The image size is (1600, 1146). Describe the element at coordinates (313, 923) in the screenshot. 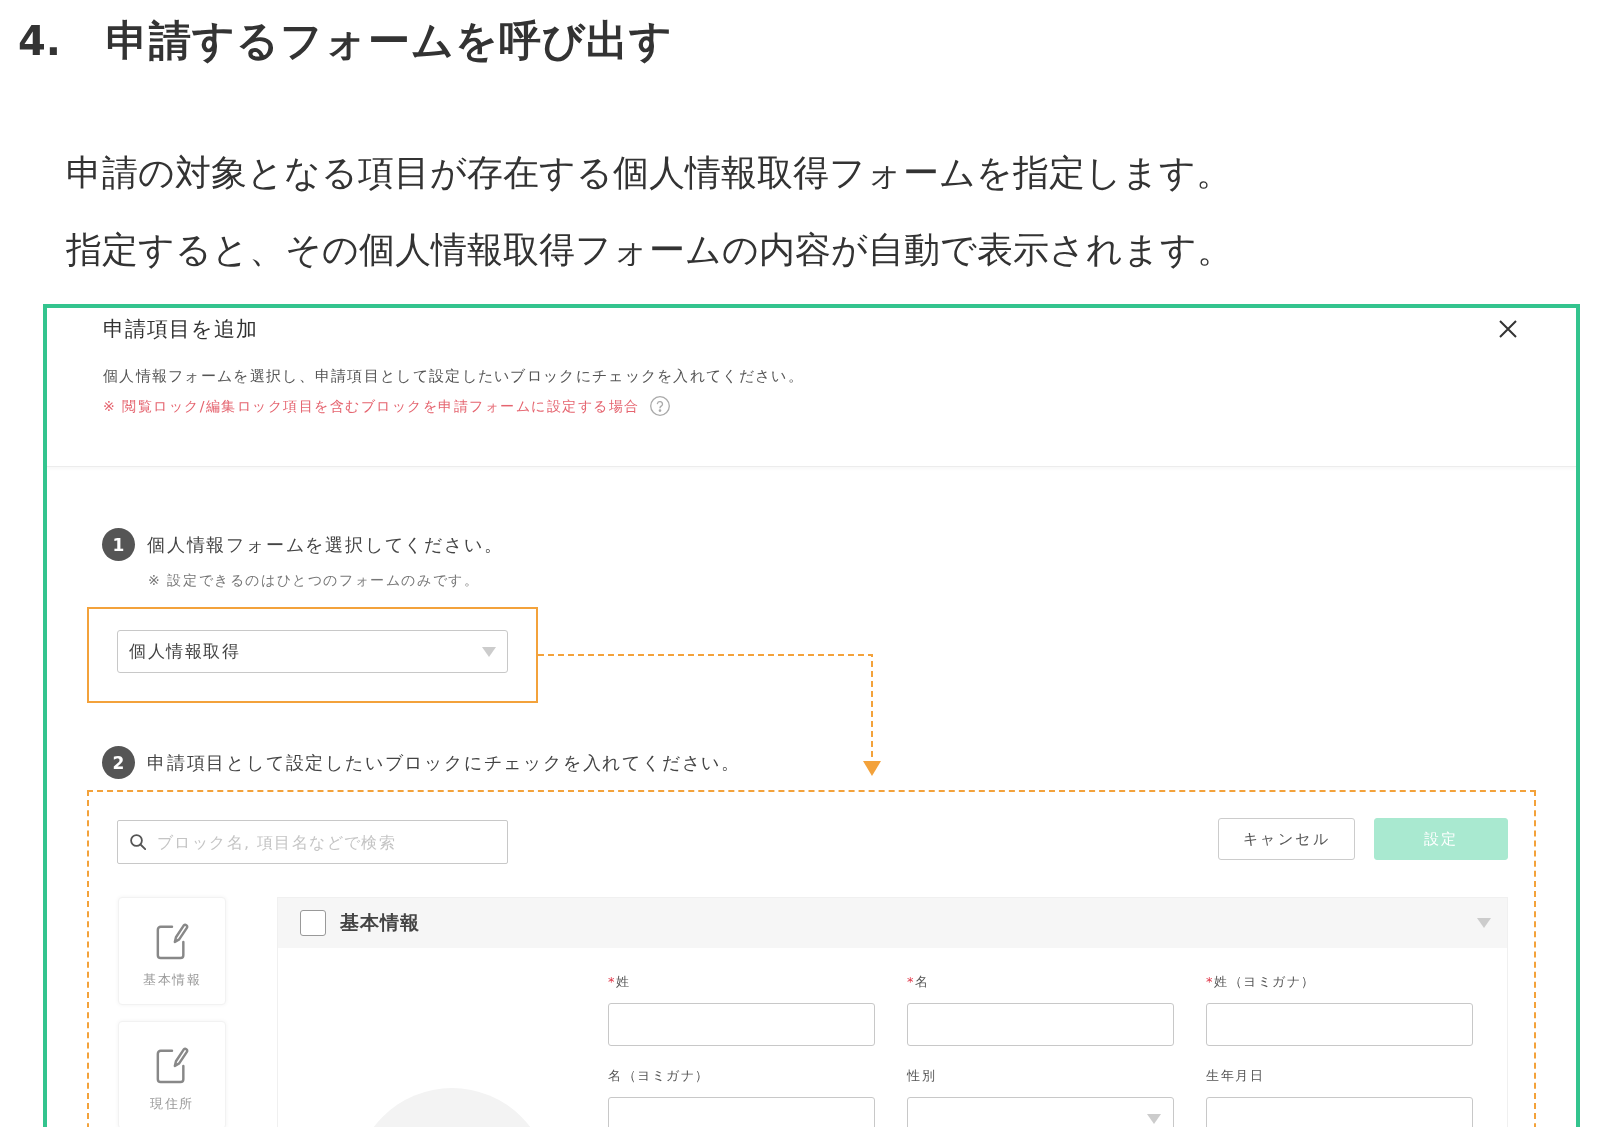

I see `checkbox` at that location.